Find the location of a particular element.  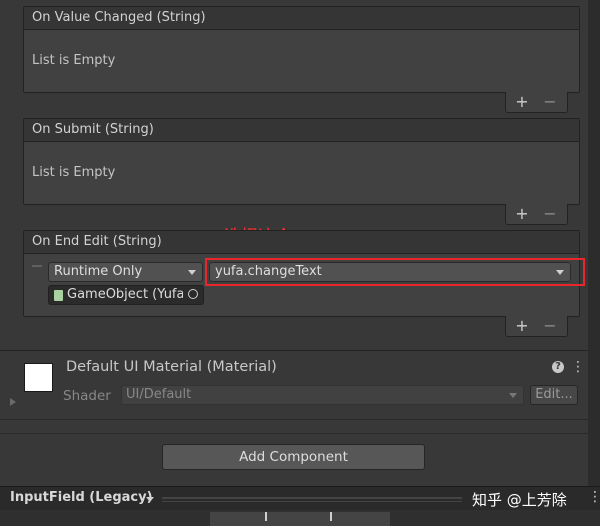

foldout-arrow-icon is located at coordinates (13, 402).